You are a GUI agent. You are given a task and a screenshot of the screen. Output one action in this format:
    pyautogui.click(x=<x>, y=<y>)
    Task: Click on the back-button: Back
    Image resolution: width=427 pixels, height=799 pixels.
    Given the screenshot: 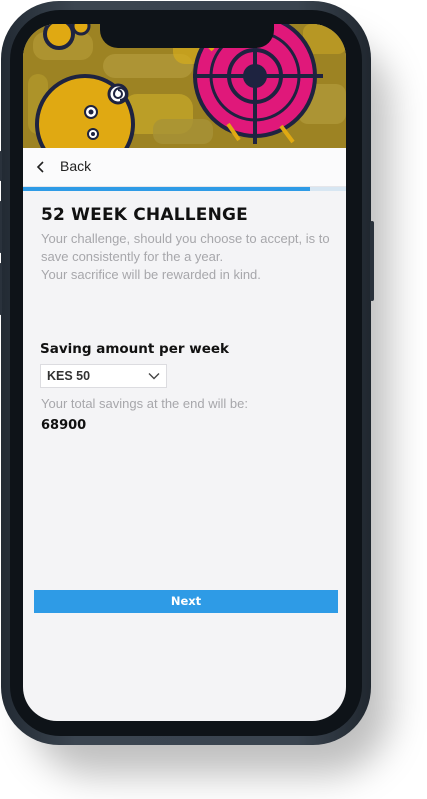 What is the action you would take?
    pyautogui.click(x=75, y=166)
    